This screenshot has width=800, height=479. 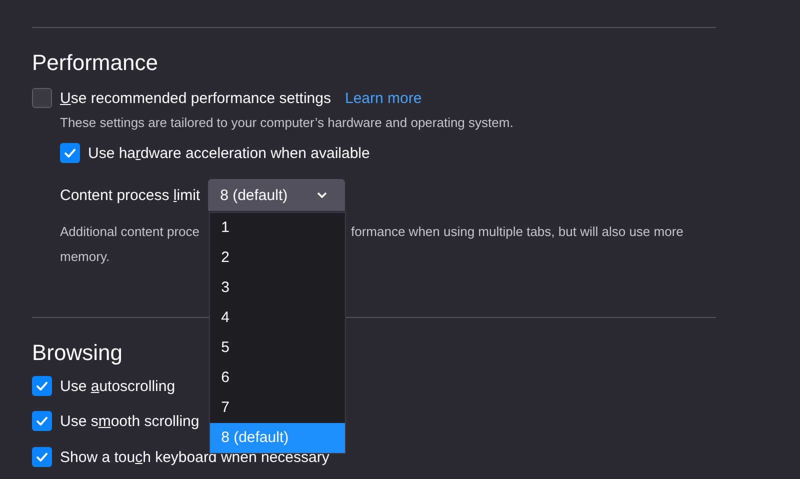 I want to click on checkbox-label: Use recommended performance settings, so click(x=195, y=98).